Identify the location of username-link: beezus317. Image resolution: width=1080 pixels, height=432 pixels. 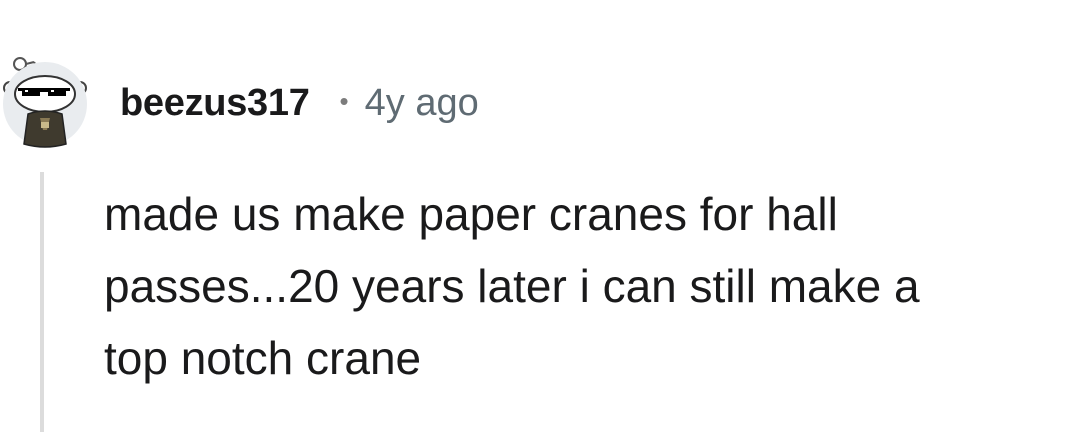
(215, 103).